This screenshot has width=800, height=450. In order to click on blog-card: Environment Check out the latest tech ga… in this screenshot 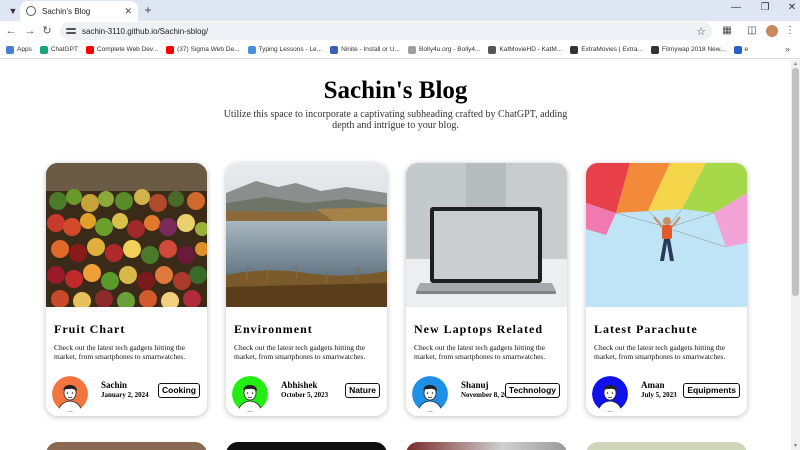, I will do `click(306, 289)`.